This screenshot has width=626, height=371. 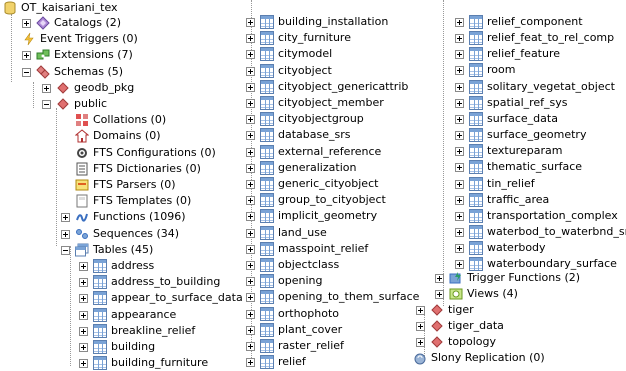 What do you see at coordinates (120, 234) in the screenshot?
I see `tree-item-sequences: Sequences (34)` at bounding box center [120, 234].